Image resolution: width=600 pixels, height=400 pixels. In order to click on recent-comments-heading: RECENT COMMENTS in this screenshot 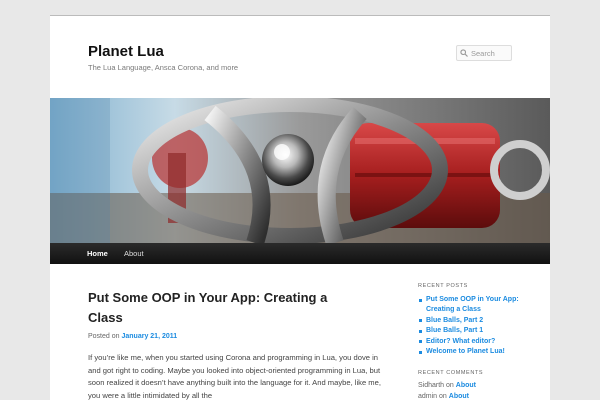, I will do `click(451, 373)`.